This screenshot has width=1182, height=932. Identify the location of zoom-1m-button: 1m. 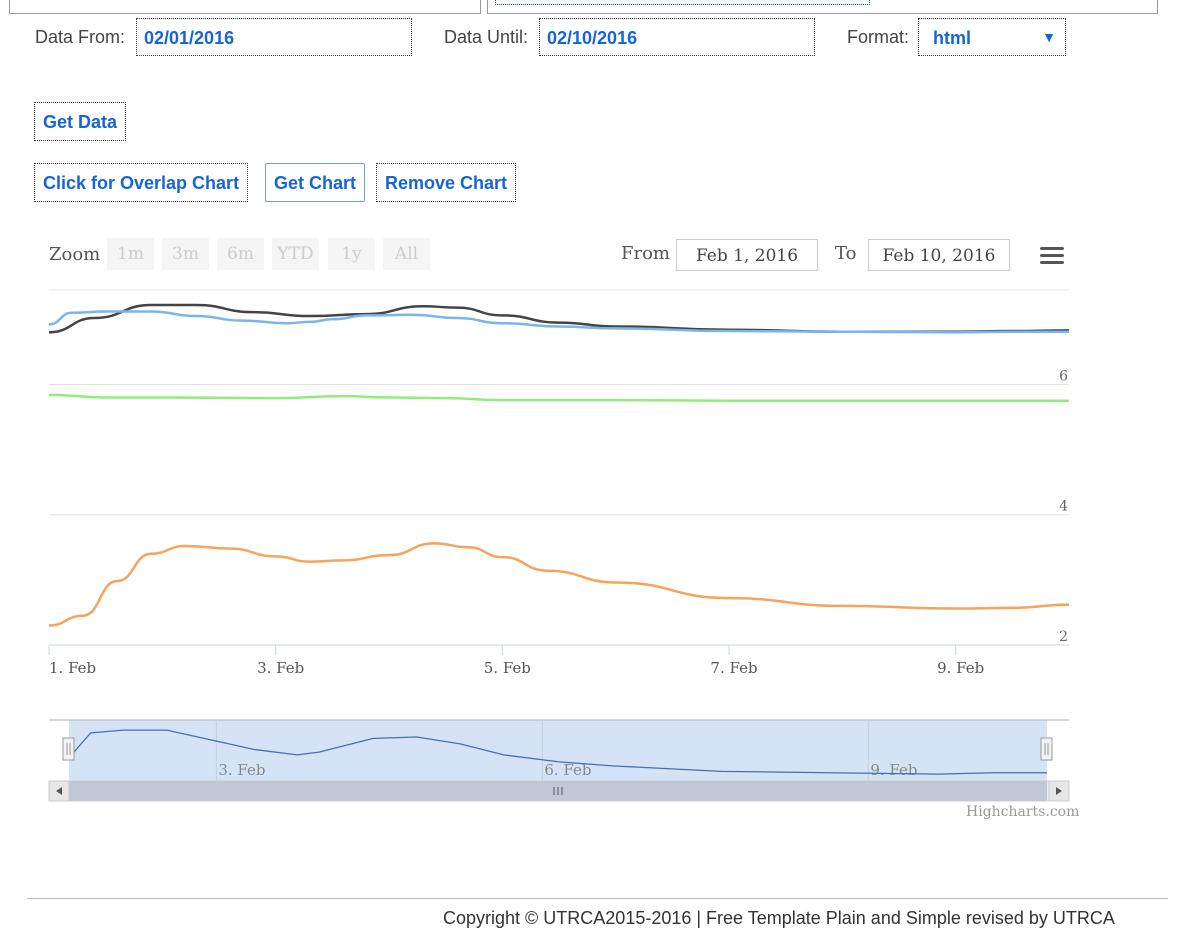
(130, 254).